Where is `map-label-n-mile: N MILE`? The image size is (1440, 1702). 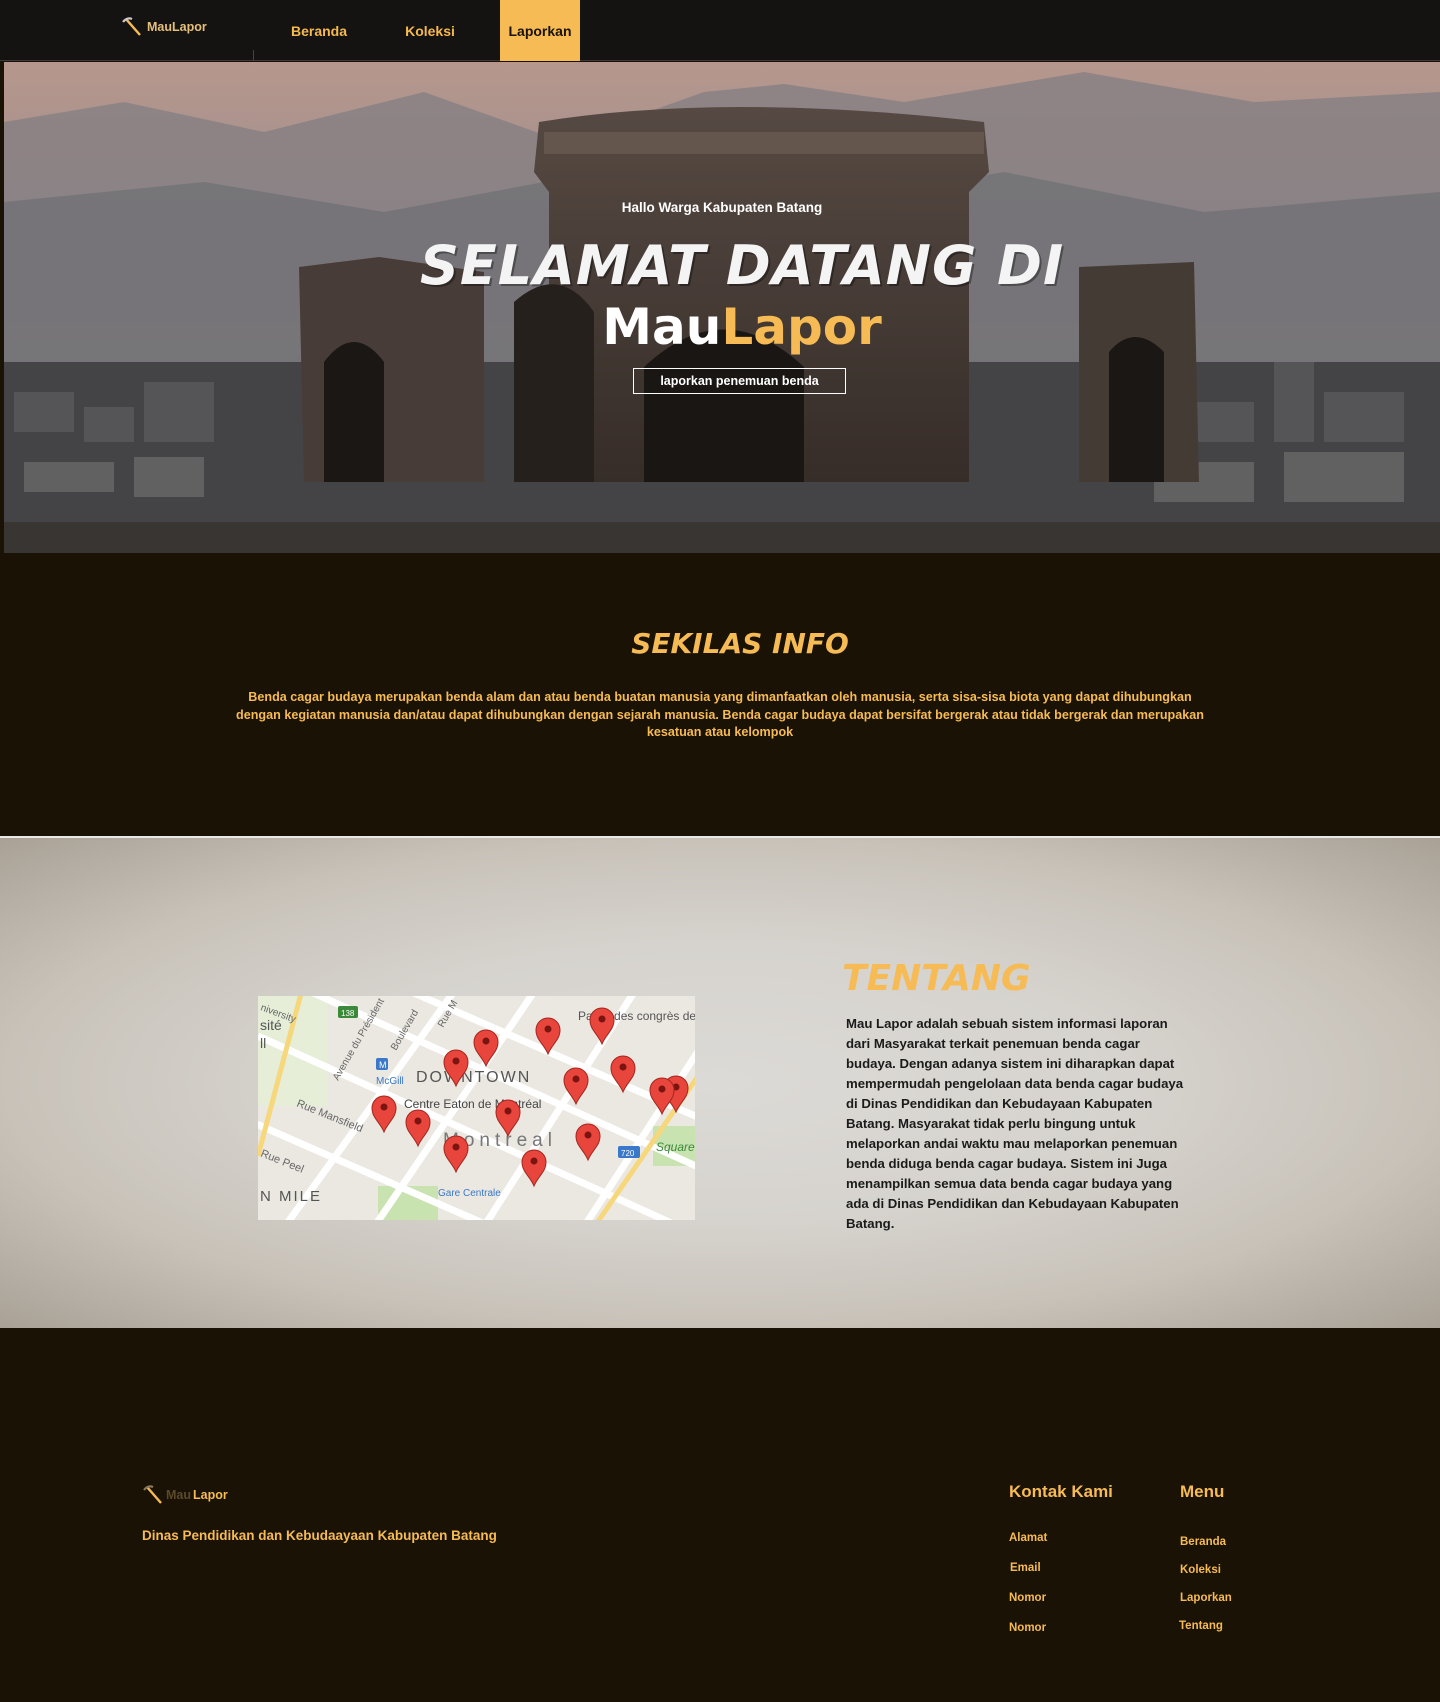 map-label-n-mile: N MILE is located at coordinates (291, 1196).